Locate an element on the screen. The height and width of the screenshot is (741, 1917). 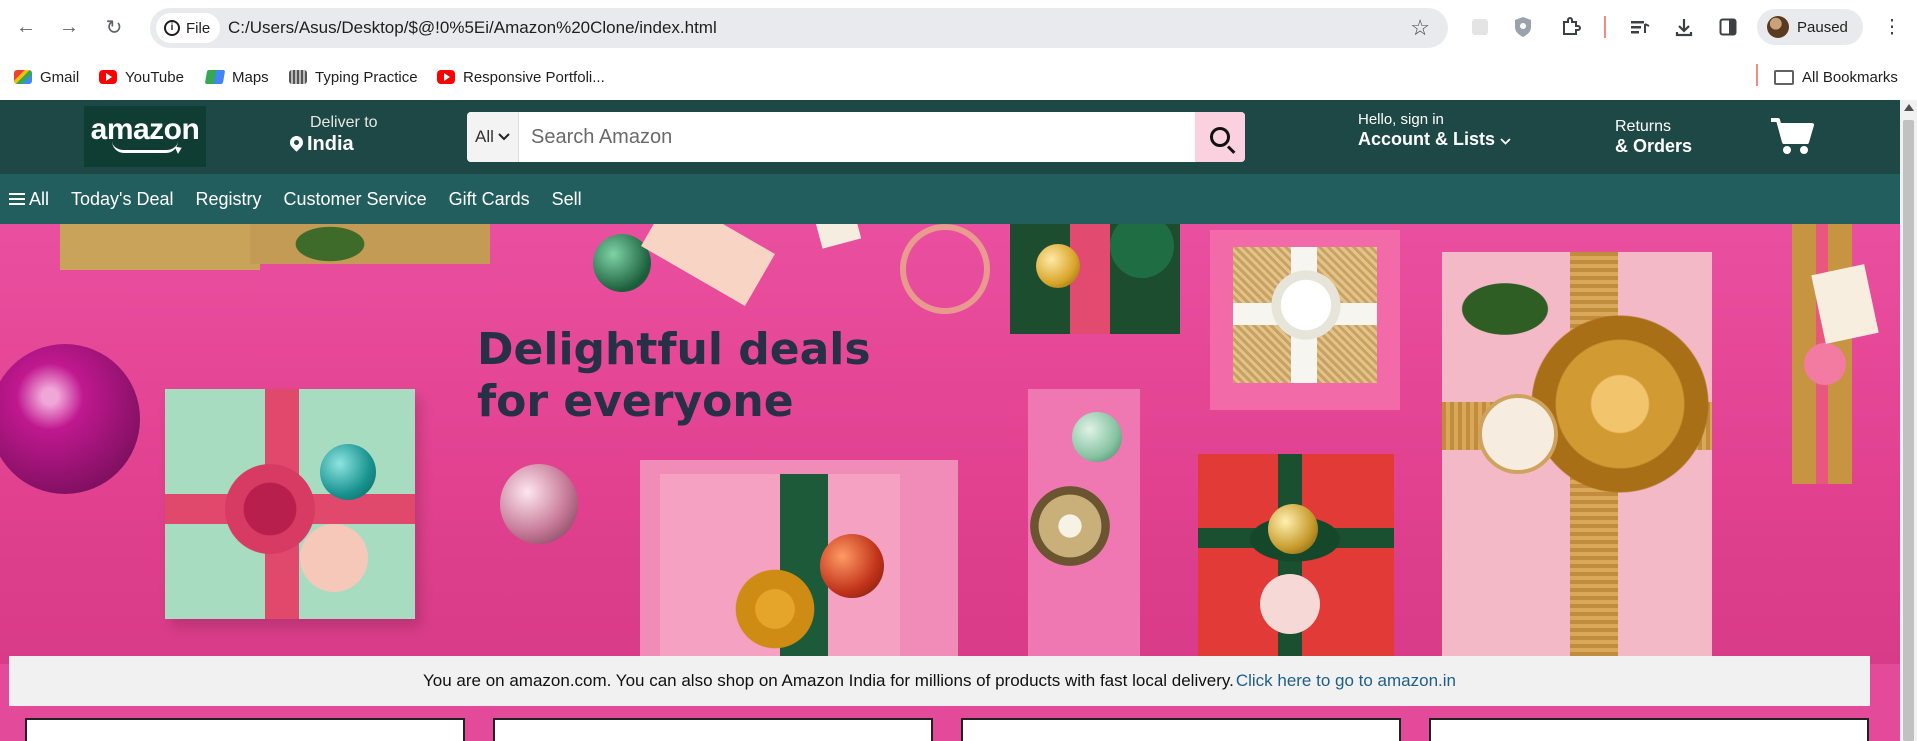
amazon-logo: amazon is located at coordinates (145, 136).